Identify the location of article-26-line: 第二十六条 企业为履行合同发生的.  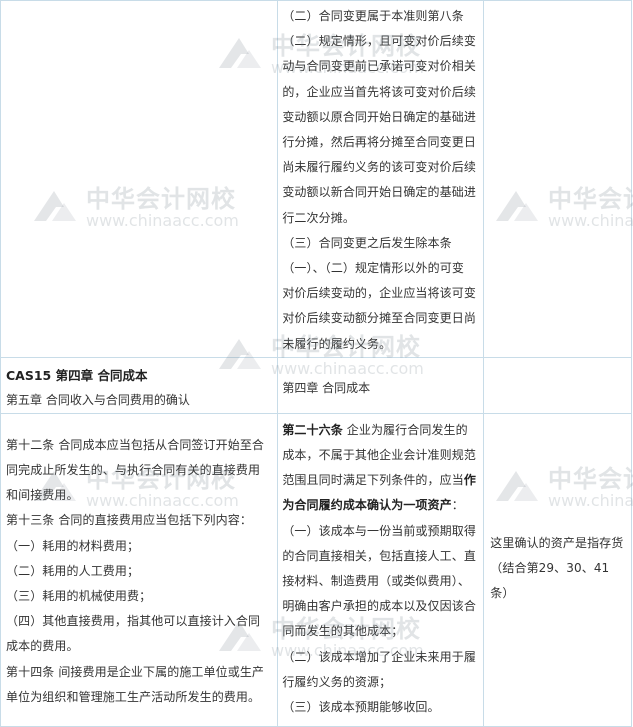
(380, 430).